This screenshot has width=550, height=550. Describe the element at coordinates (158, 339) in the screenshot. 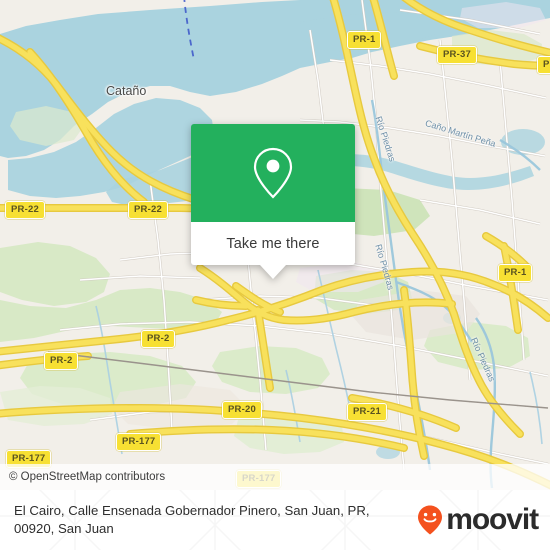

I see `road-shield-pr-2-upper: PR-2` at that location.